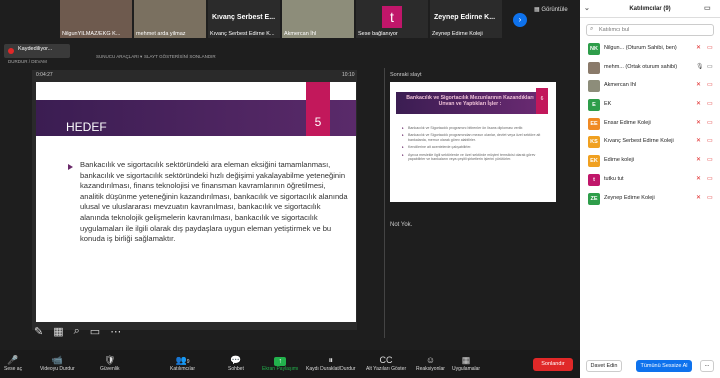  I want to click on toolbar-item: 💬 Sohbet, so click(236, 363).